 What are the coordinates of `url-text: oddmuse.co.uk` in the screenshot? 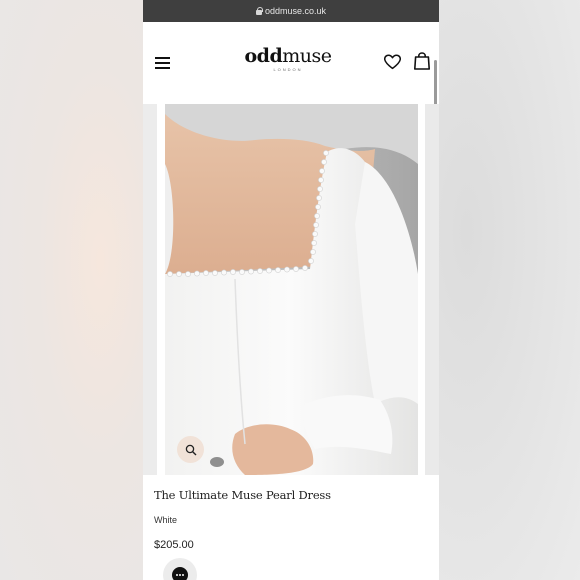 It's located at (295, 11).